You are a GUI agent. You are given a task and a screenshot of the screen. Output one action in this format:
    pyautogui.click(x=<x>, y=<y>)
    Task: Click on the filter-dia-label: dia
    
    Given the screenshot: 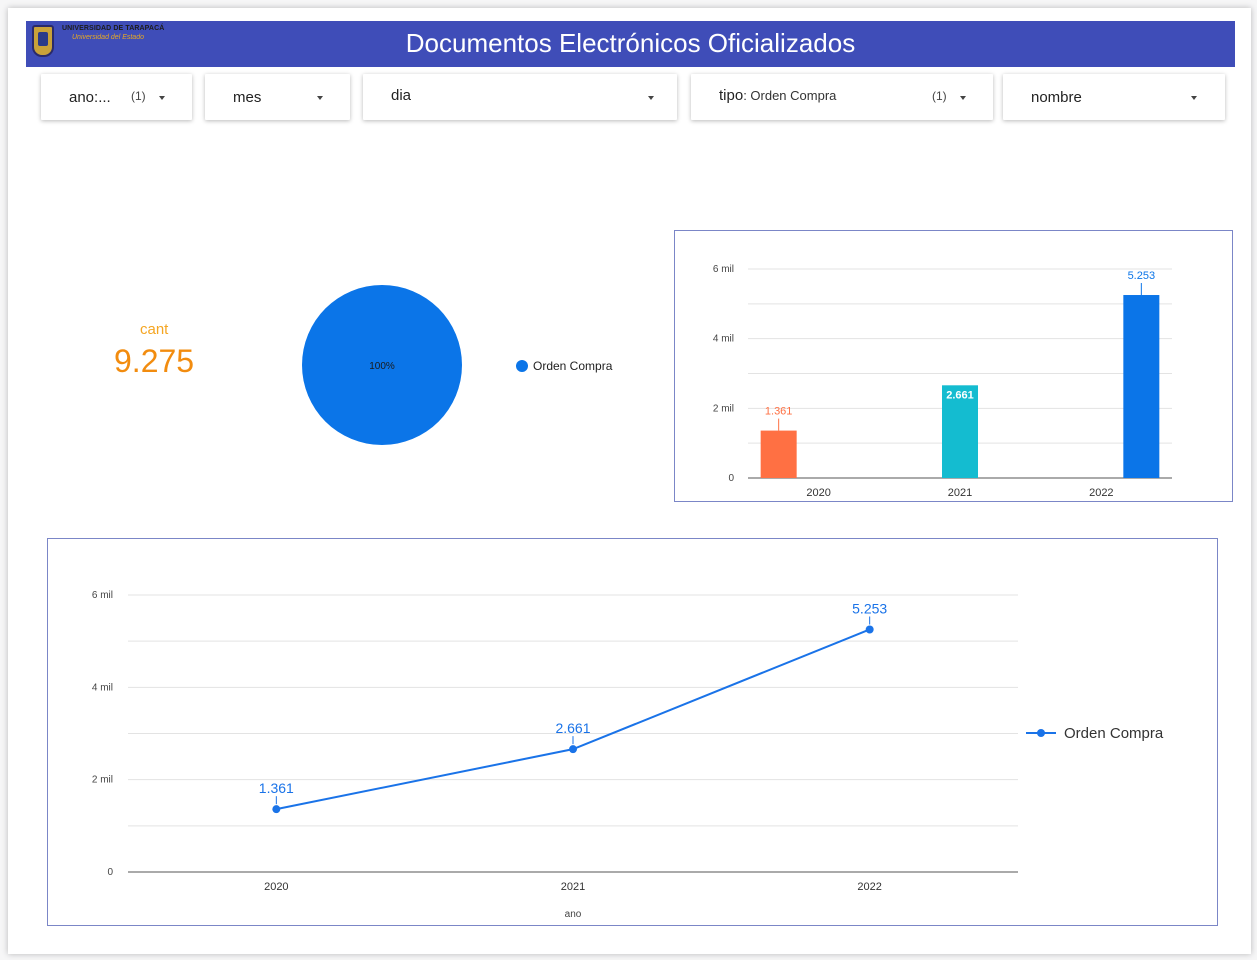 What is the action you would take?
    pyautogui.click(x=401, y=95)
    